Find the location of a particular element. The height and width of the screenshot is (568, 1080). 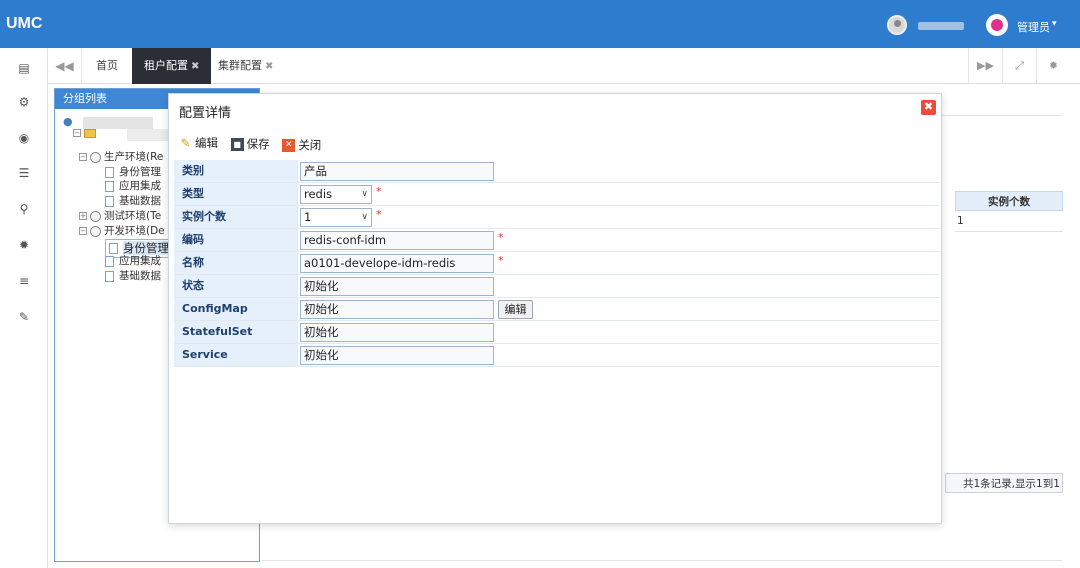

app-logo: UMC is located at coordinates (24, 24).